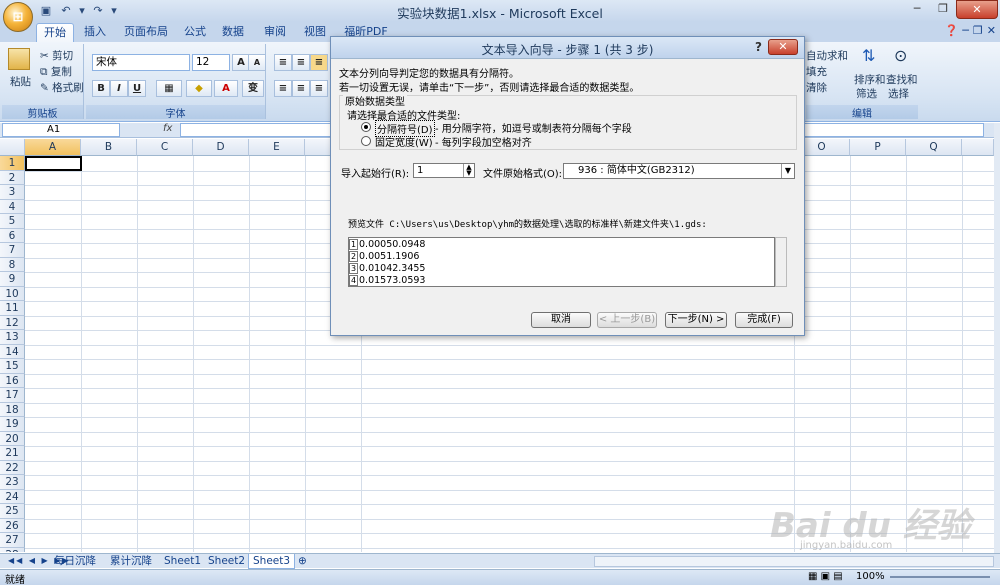 This screenshot has height=586, width=1000. What do you see at coordinates (764, 320) in the screenshot?
I see `finish-button: 完成(F)` at bounding box center [764, 320].